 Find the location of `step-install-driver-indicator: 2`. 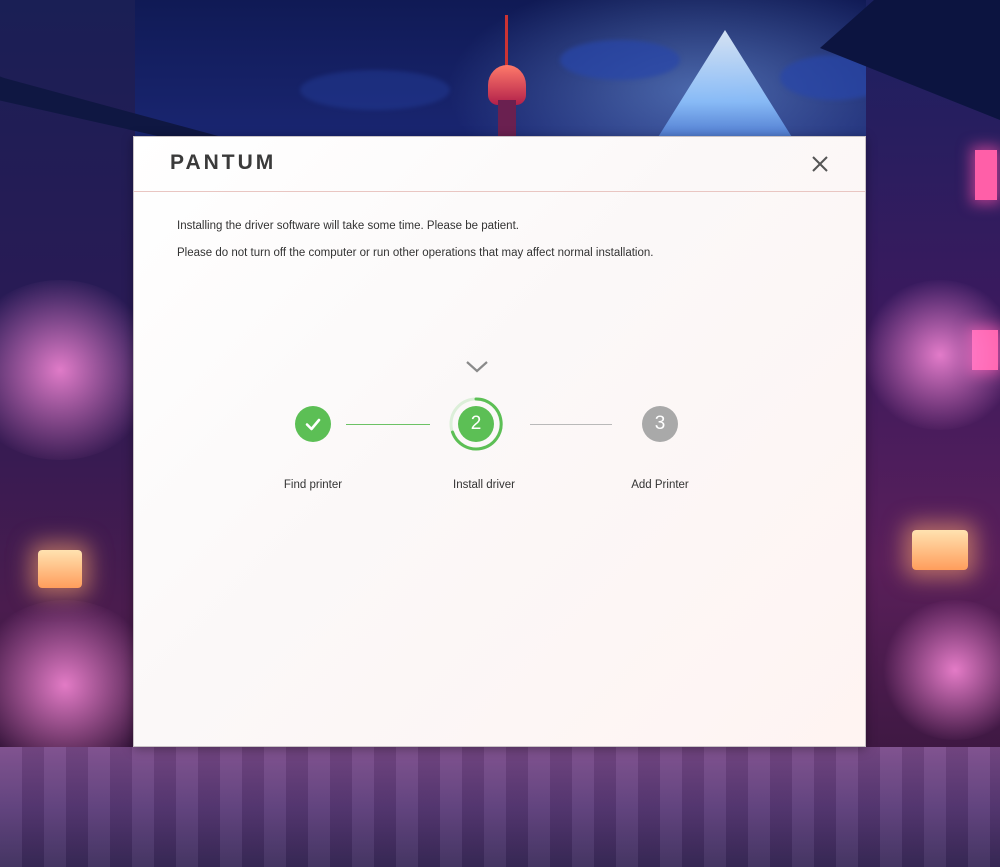

step-install-driver-indicator: 2 is located at coordinates (476, 424).